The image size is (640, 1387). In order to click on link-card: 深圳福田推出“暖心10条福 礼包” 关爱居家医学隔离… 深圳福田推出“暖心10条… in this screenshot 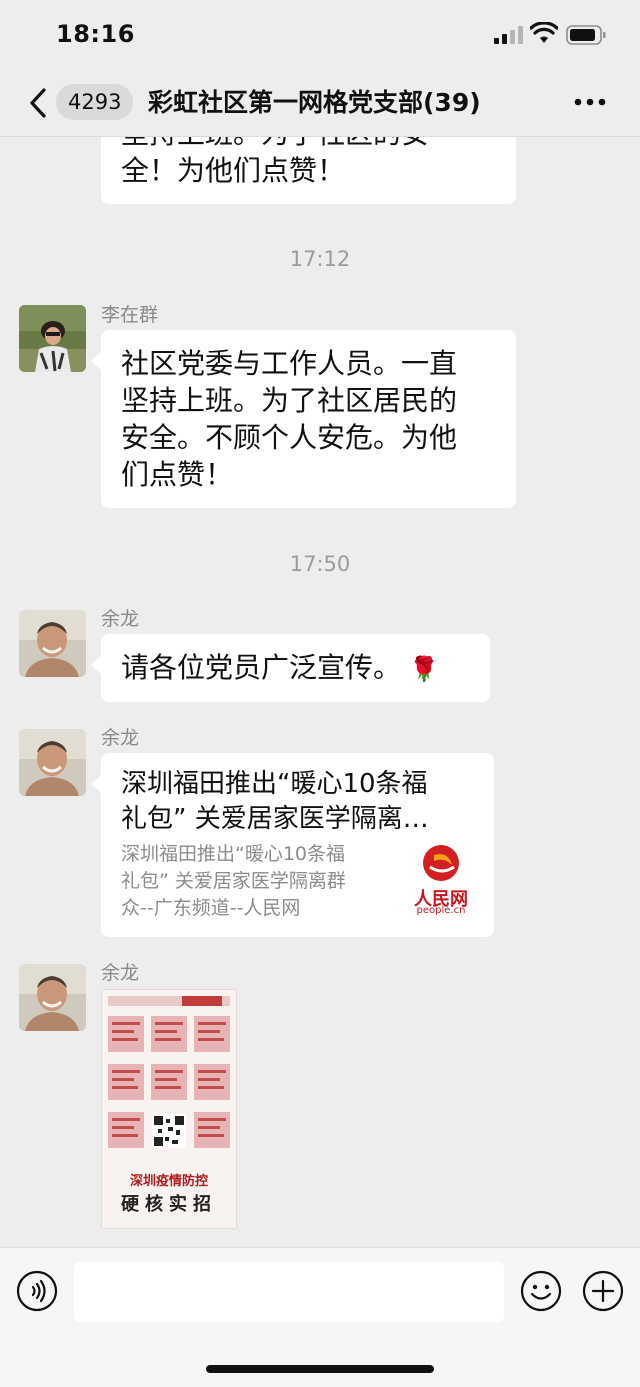, I will do `click(292, 845)`.